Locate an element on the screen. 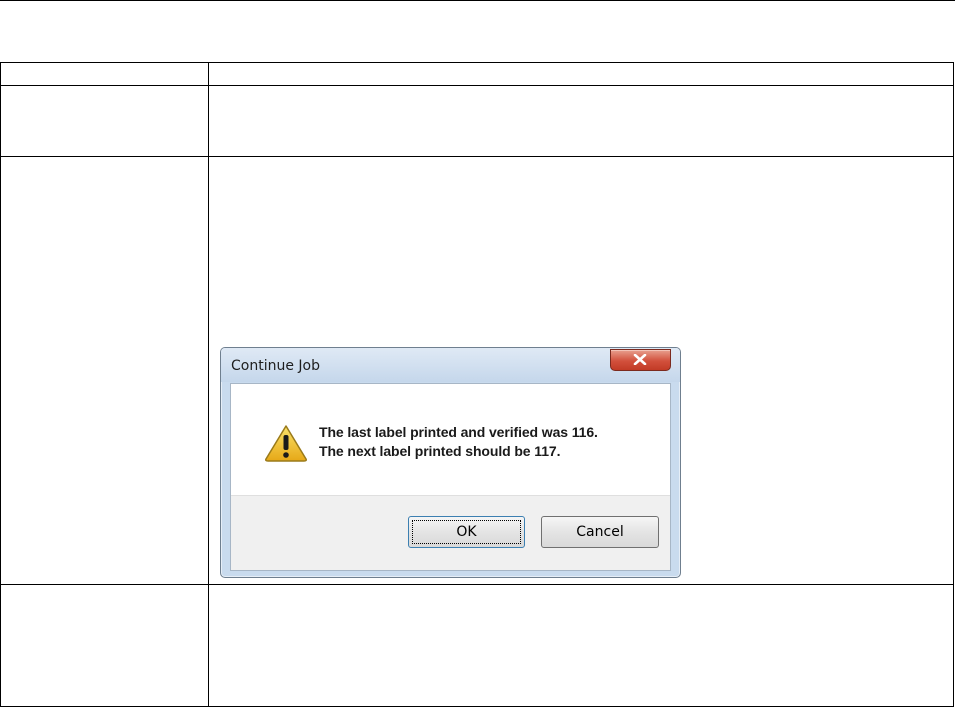 The height and width of the screenshot is (707, 955). close-button is located at coordinates (640, 360).